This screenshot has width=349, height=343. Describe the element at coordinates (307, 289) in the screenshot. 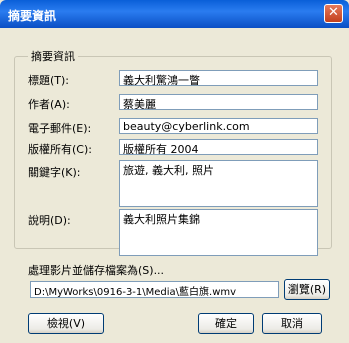

I see `browse-button: 瀏覽(R)` at that location.